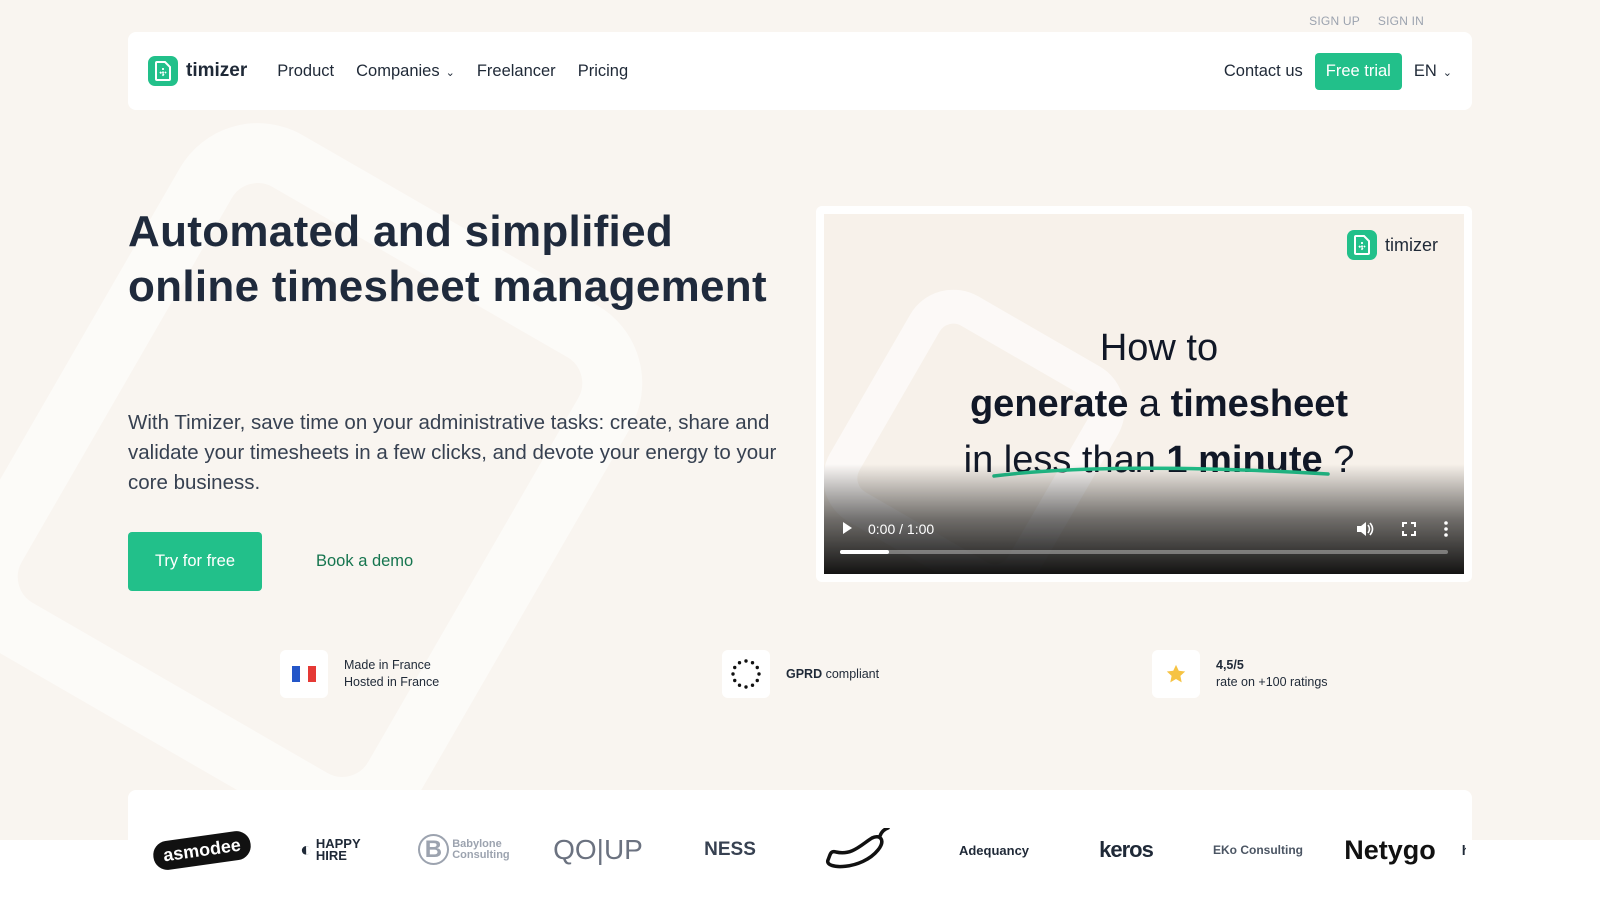 The image size is (1600, 900). I want to click on client-logo-pepper, so click(862, 850).